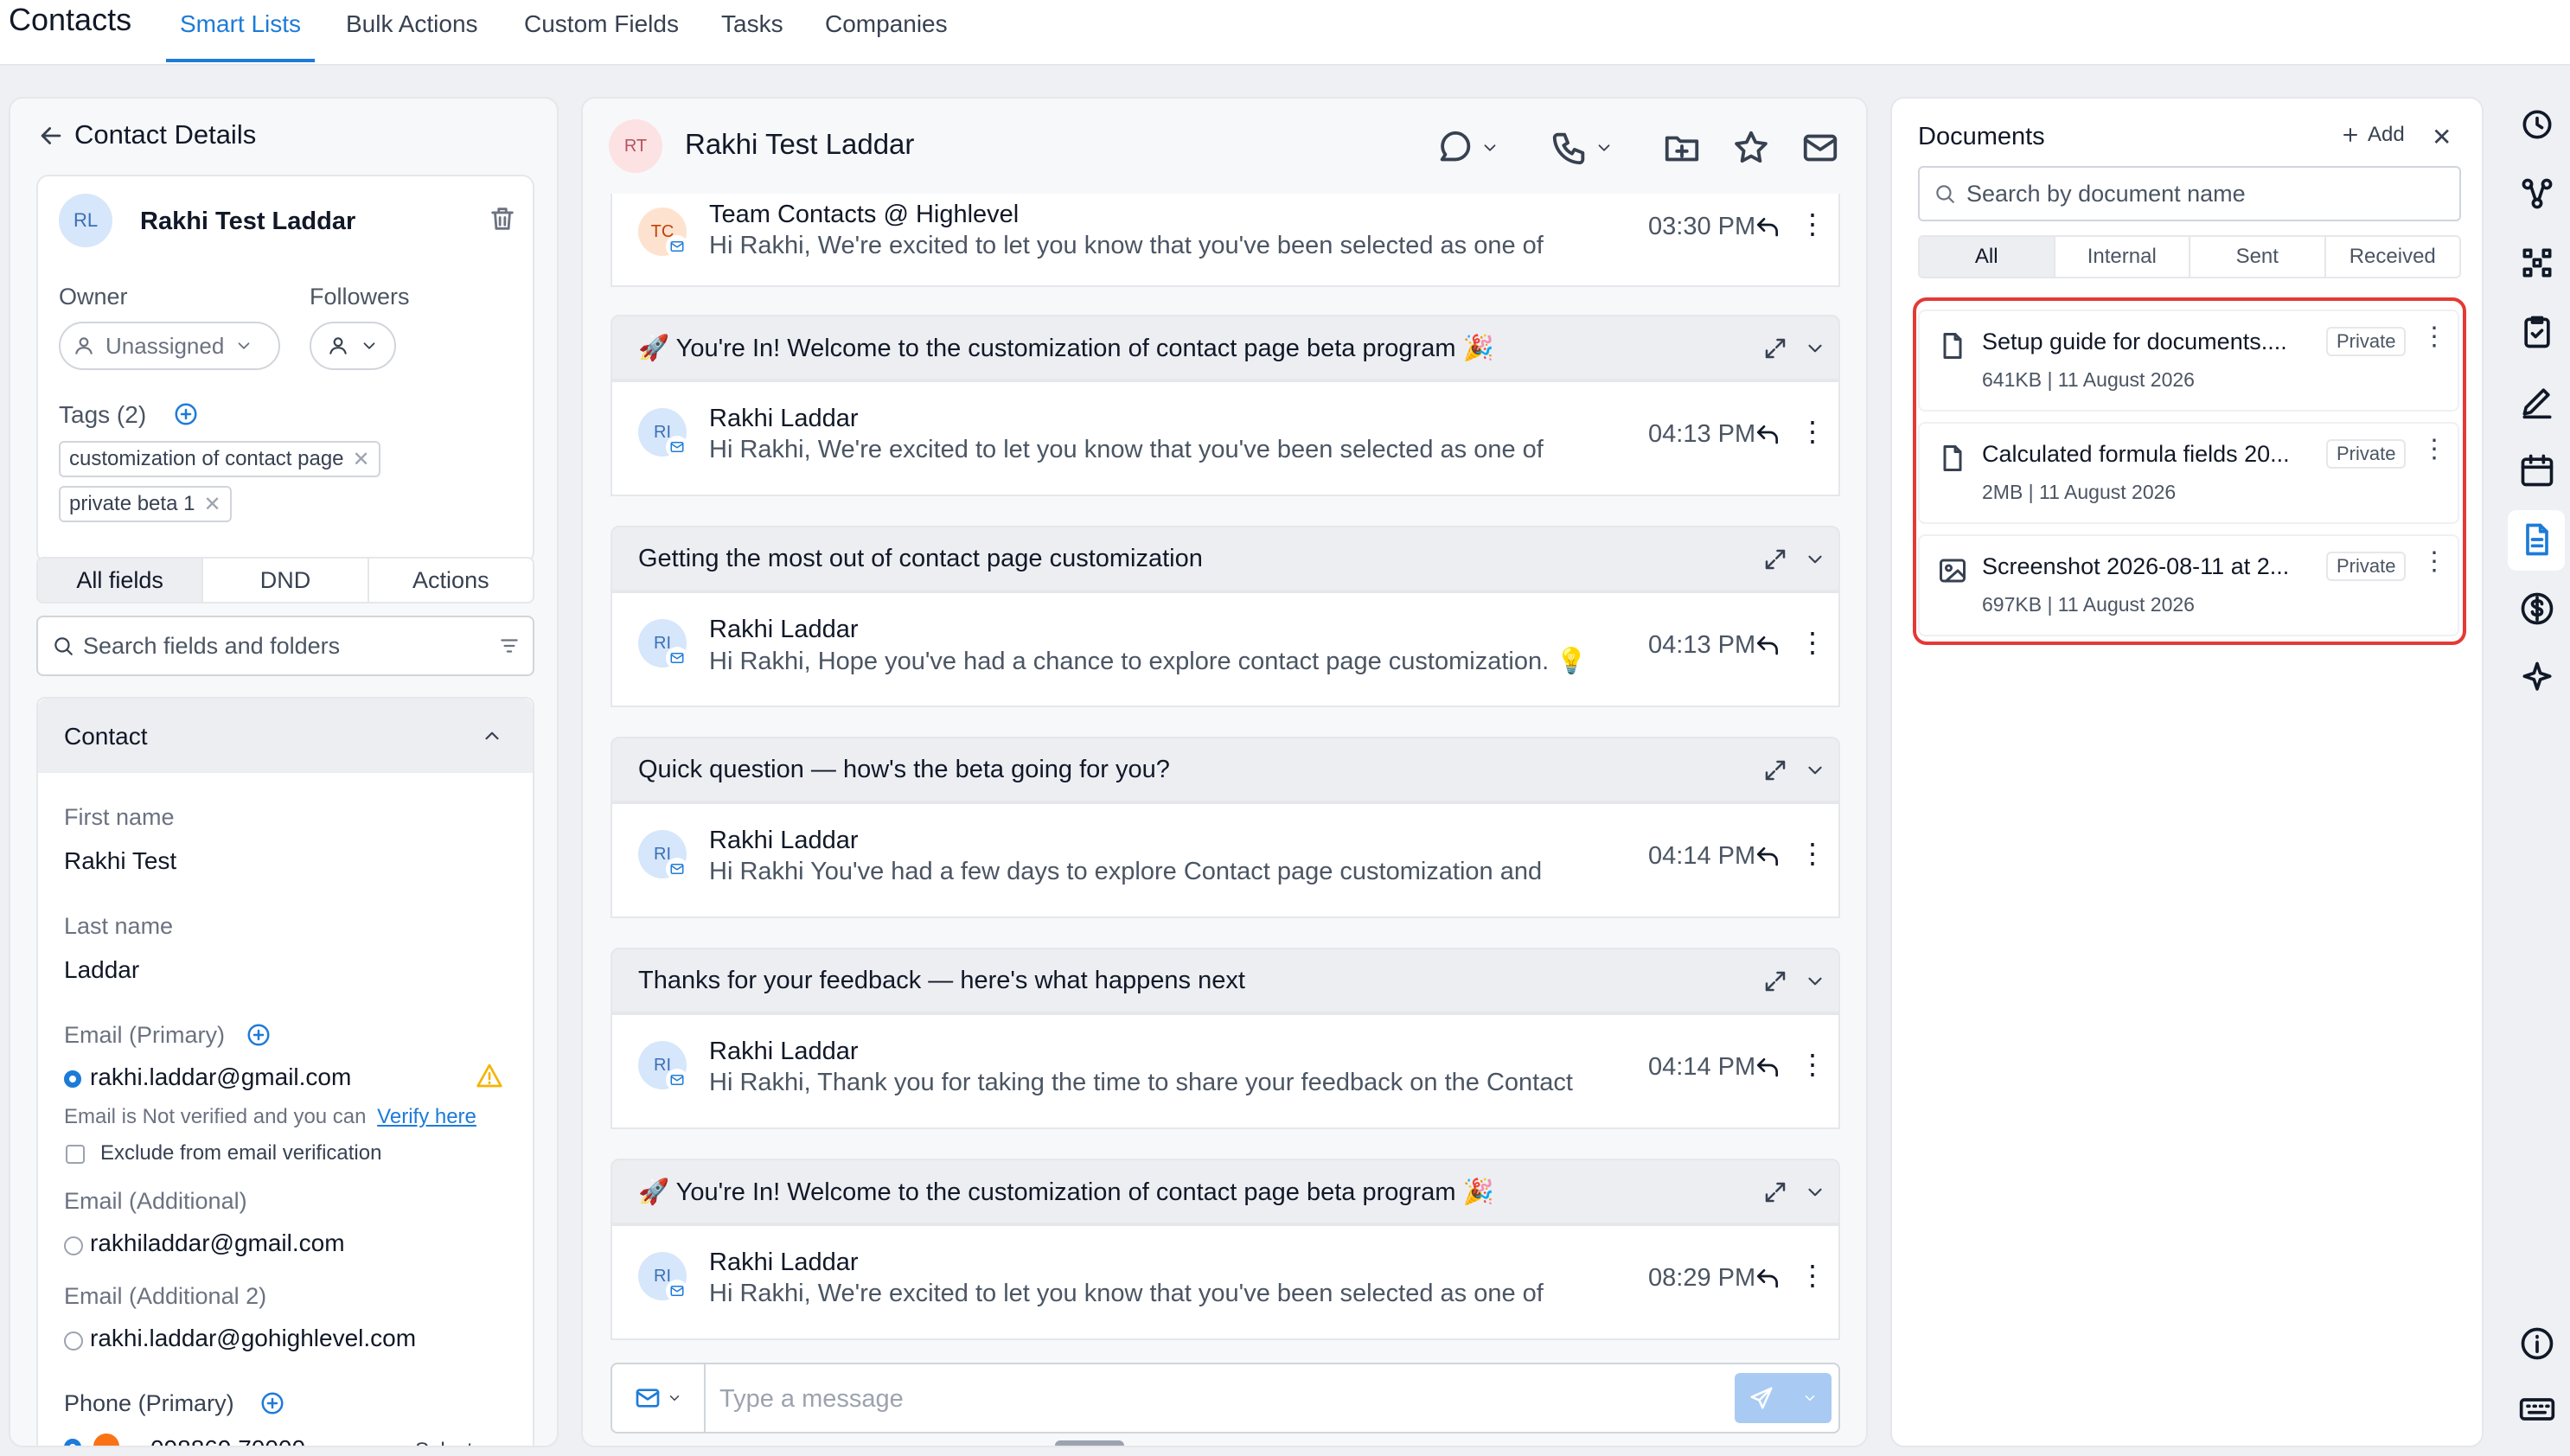 This screenshot has height=1456, width=2570. I want to click on followers-select, so click(353, 346).